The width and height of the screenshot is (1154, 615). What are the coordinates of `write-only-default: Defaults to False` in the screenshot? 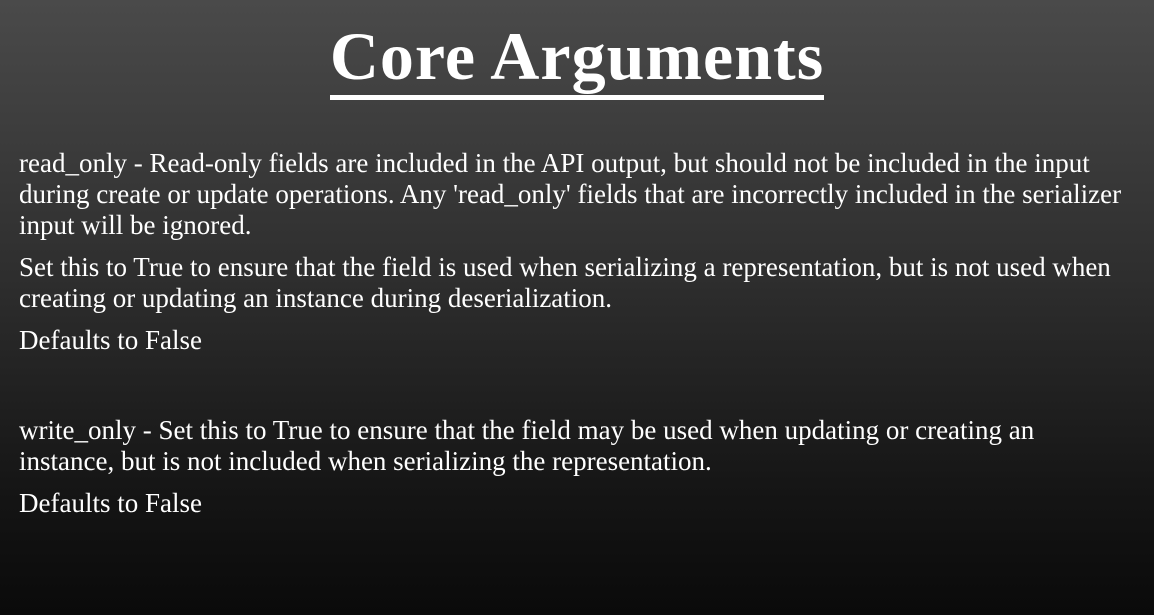 It's located at (110, 503).